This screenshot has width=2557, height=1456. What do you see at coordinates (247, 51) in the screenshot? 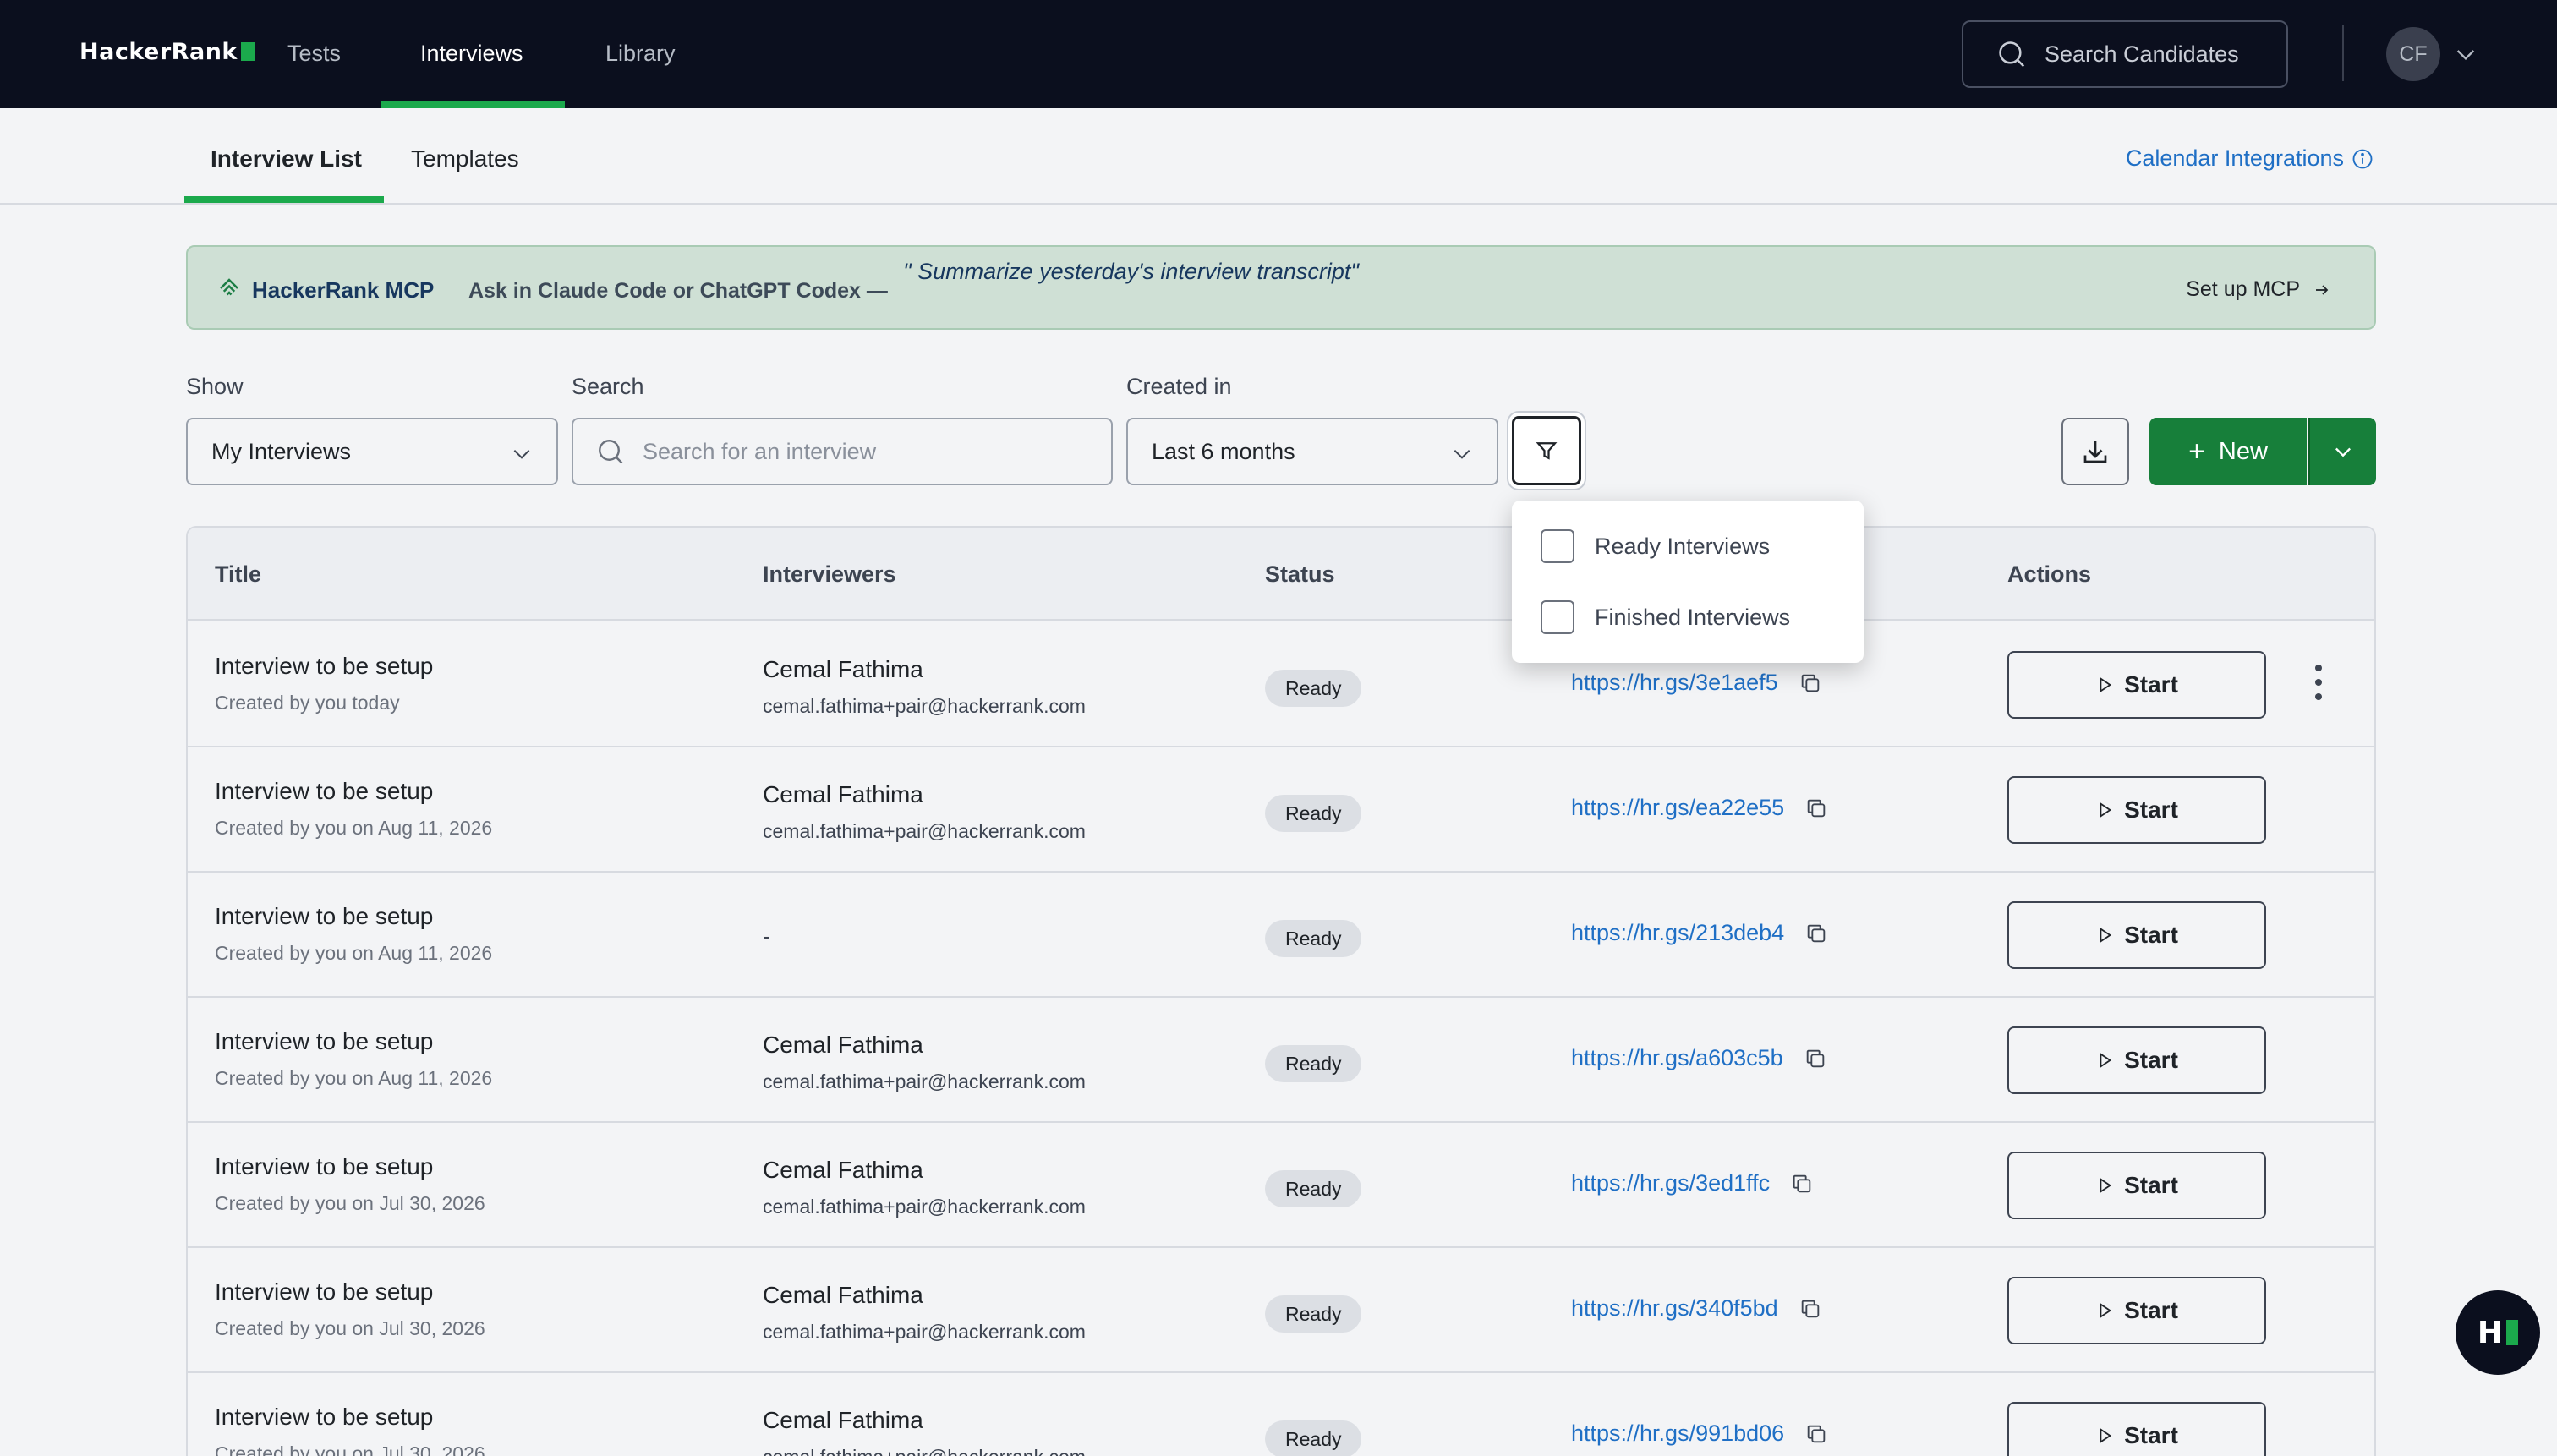
I see `logo-mark-icon` at bounding box center [247, 51].